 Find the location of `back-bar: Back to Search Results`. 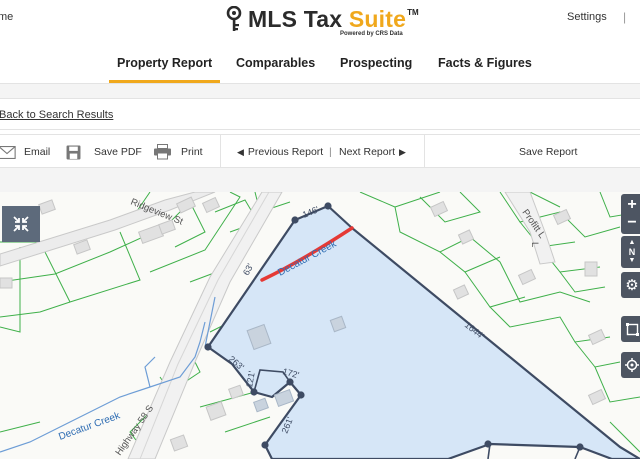

back-bar: Back to Search Results is located at coordinates (320, 114).